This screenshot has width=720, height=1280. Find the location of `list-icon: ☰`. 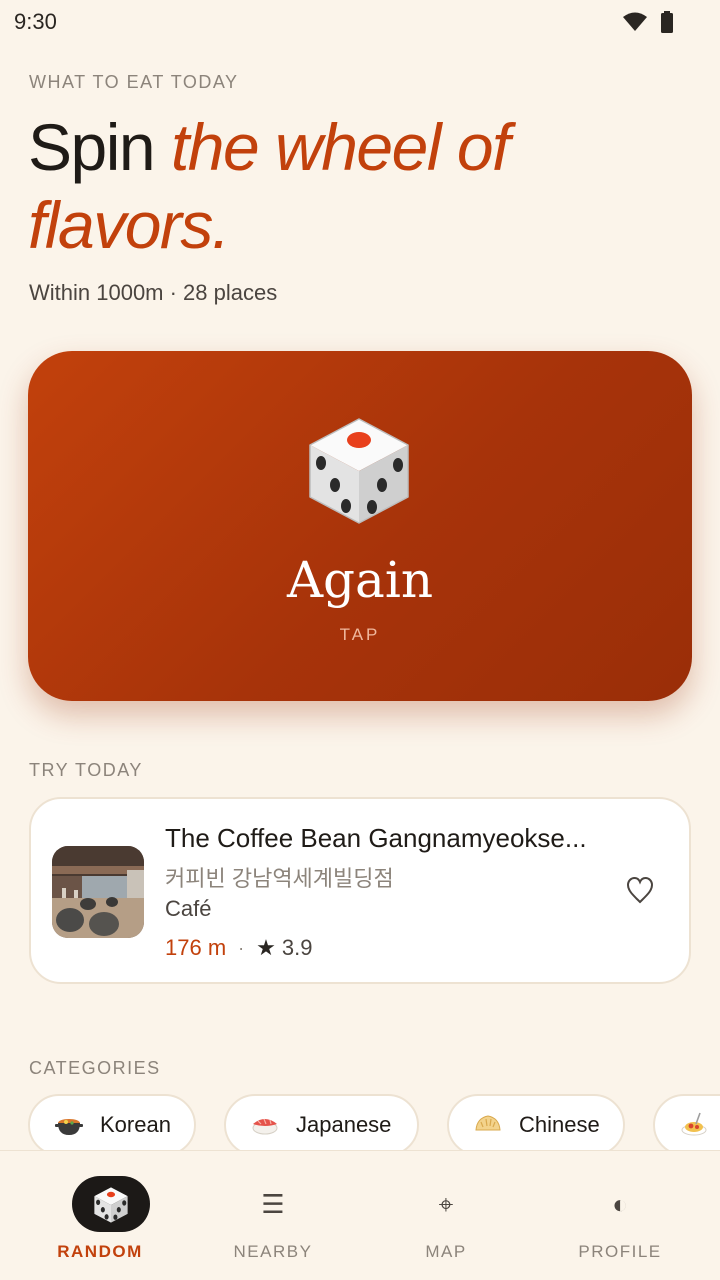

list-icon: ☰ is located at coordinates (273, 1204).